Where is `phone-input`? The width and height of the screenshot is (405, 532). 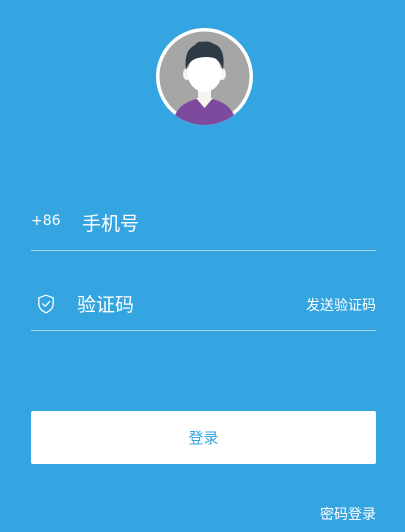 phone-input is located at coordinates (222, 224).